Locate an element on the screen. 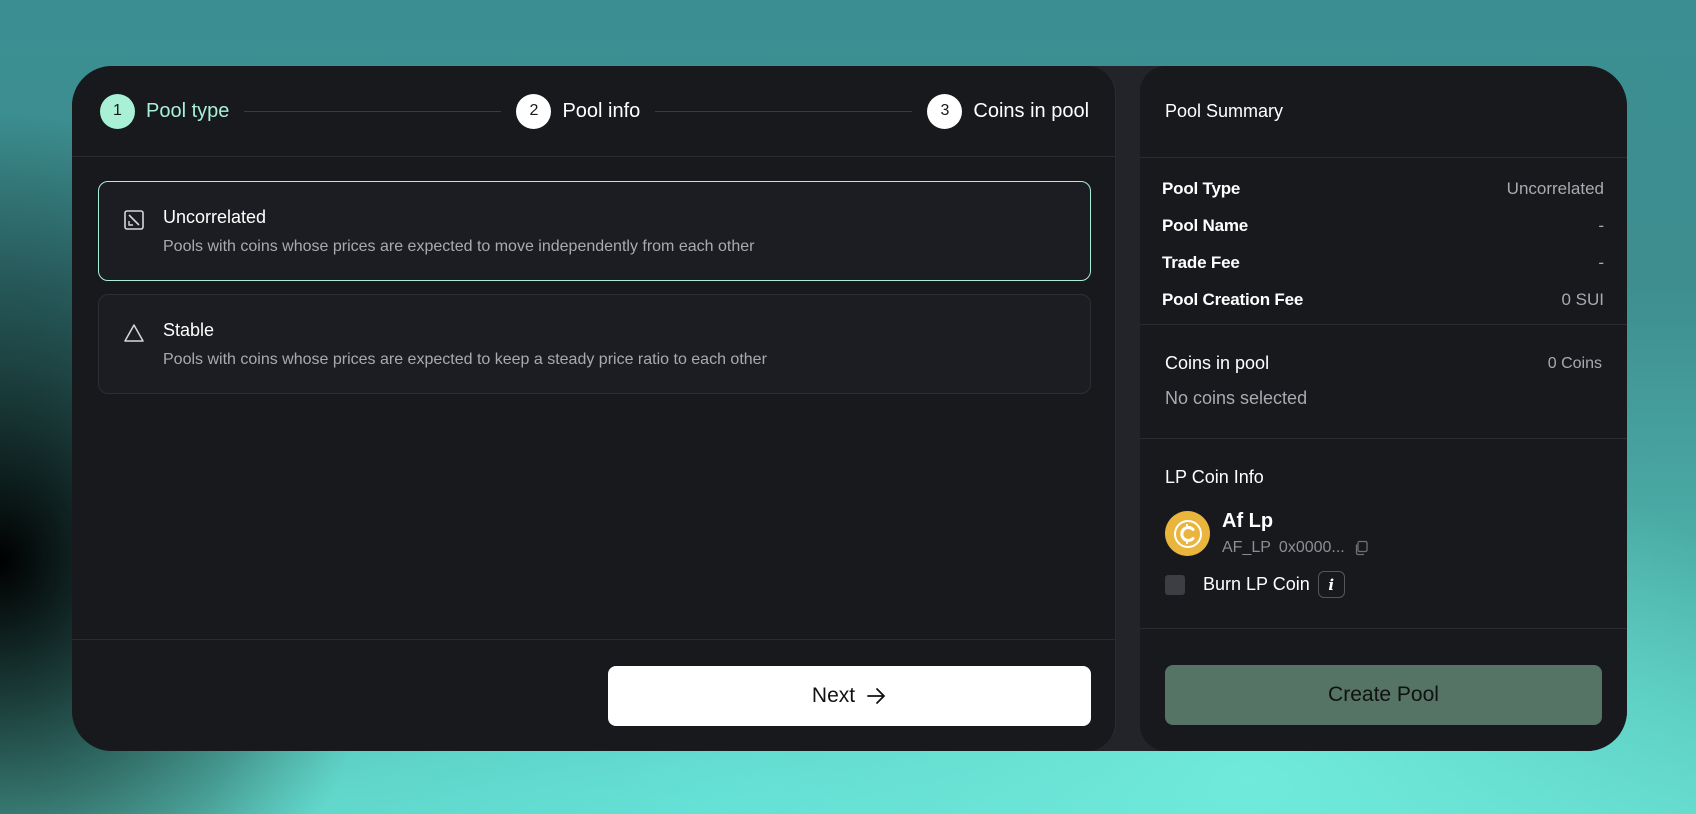  summary-key: Pool Type is located at coordinates (1201, 188).